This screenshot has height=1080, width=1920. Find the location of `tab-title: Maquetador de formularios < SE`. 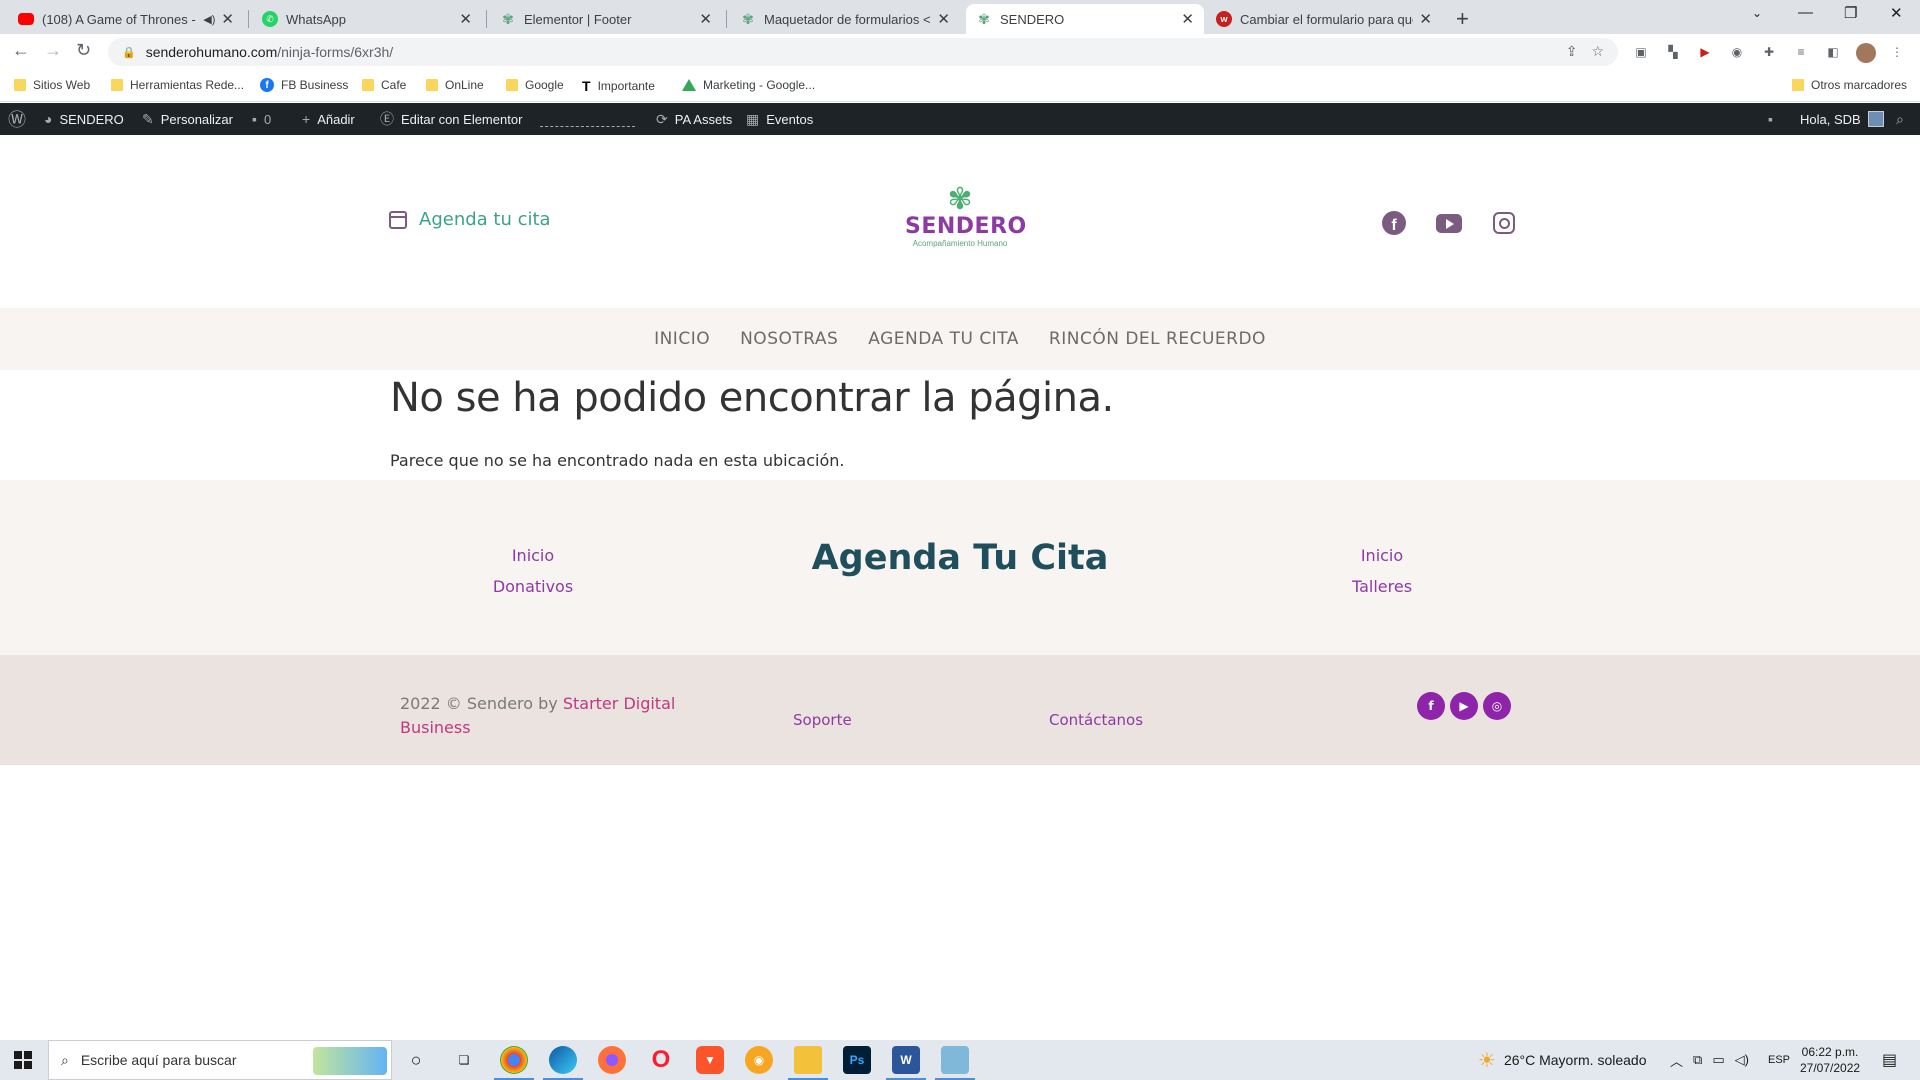

tab-title: Maquetador de formularios < SE is located at coordinates (847, 19).